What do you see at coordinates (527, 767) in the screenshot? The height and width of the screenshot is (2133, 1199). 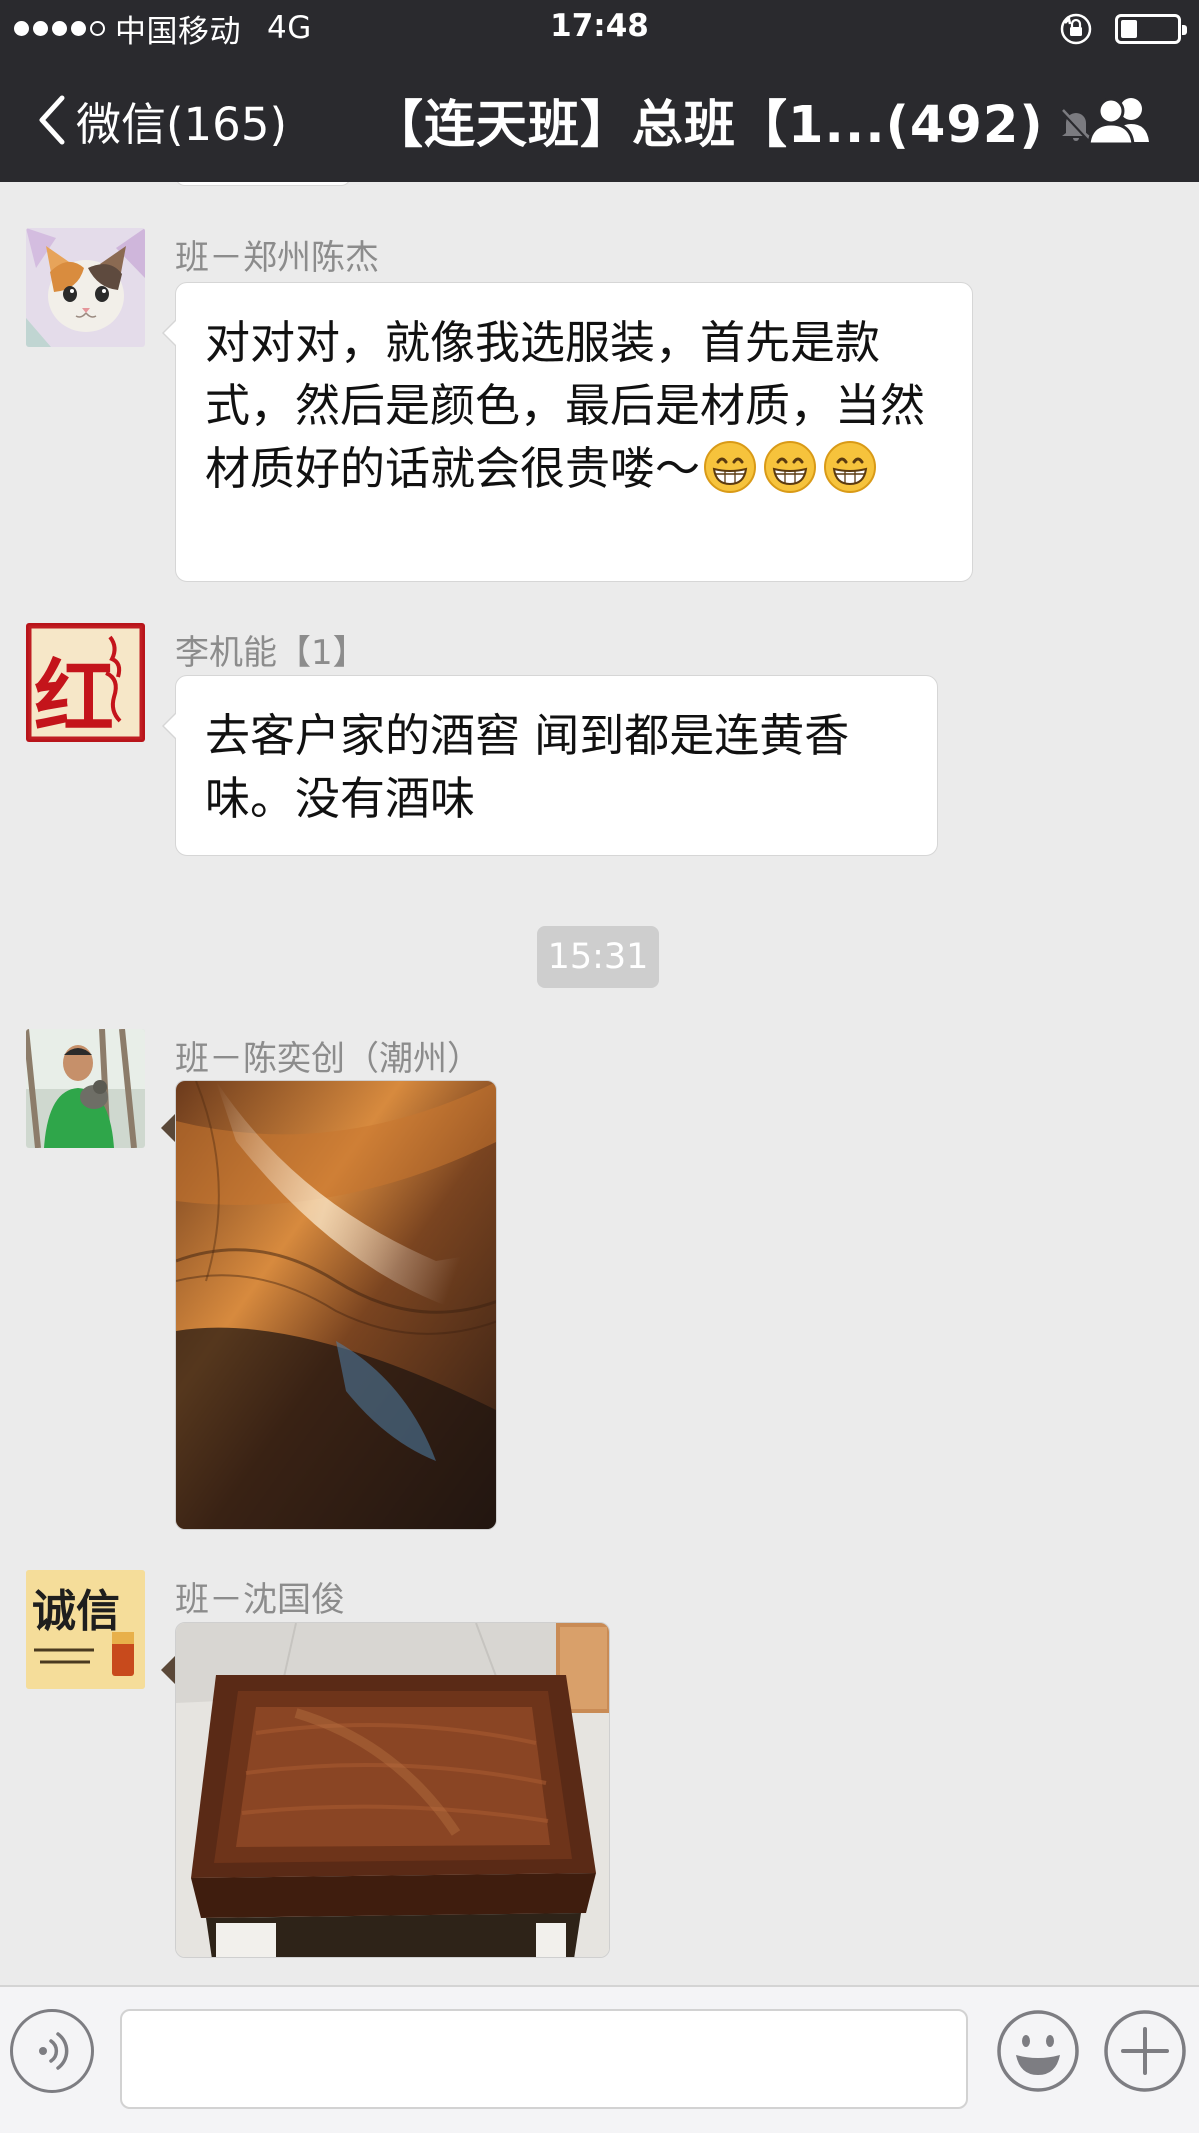 I see `message-text: 去客户家的酒窖 闻到都是连黄香味。没有酒味` at bounding box center [527, 767].